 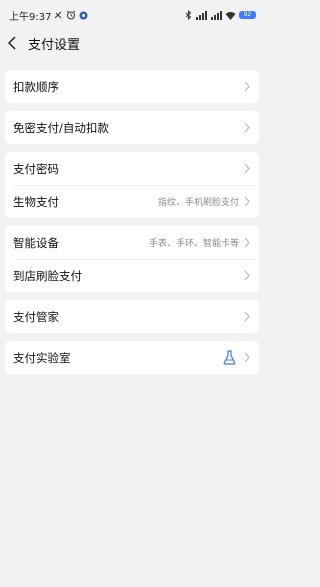 I want to click on status-bar-left: 上午9:37, so click(x=48, y=15).